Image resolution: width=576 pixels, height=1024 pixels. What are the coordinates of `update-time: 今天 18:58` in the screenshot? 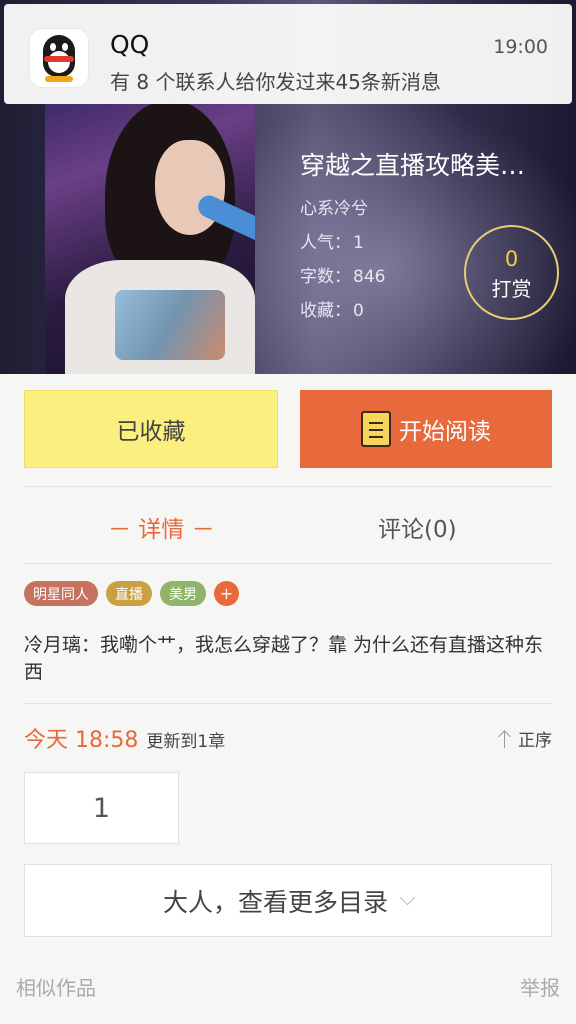 It's located at (81, 740).